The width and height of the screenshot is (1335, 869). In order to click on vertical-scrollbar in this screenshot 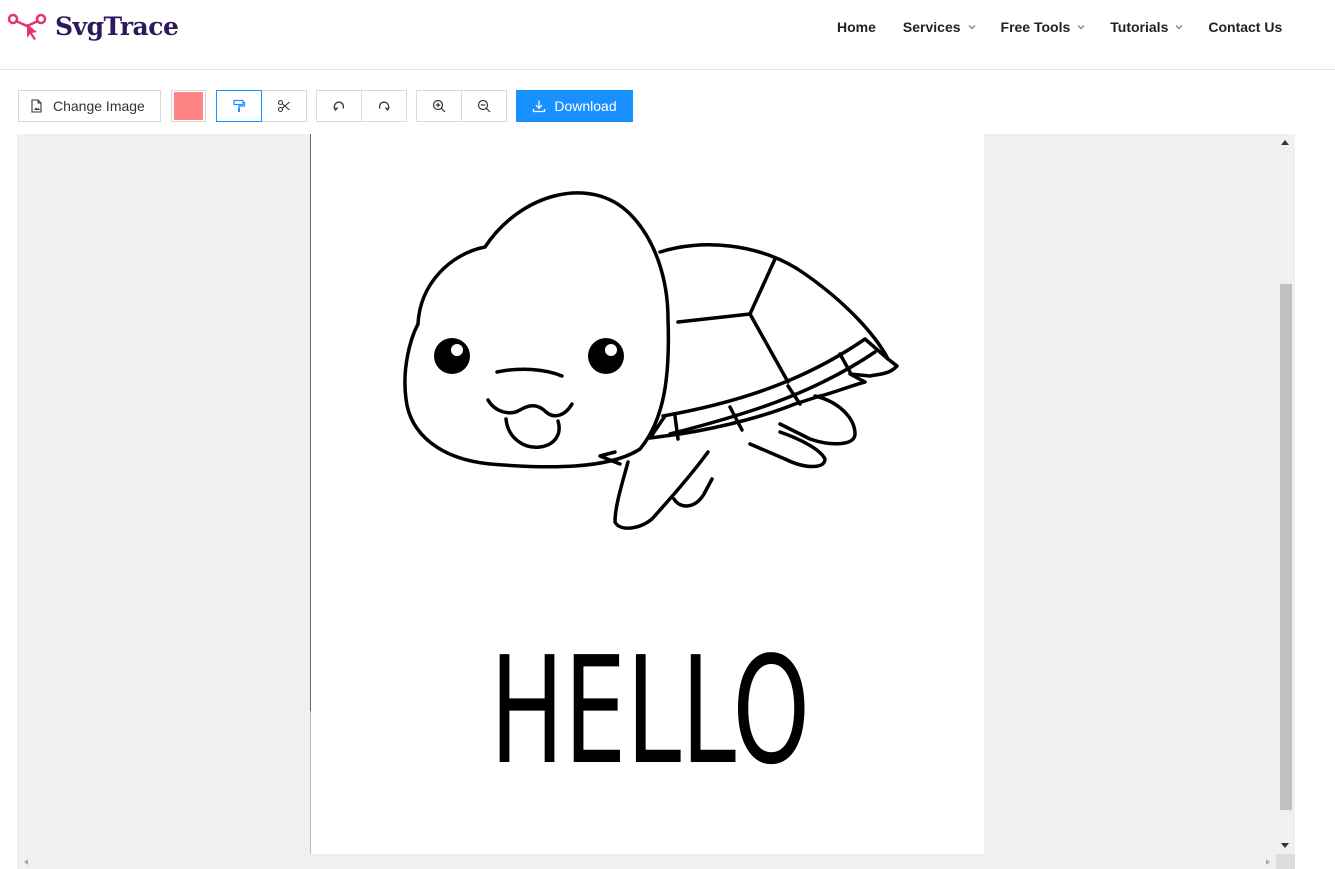, I will do `click(1285, 494)`.